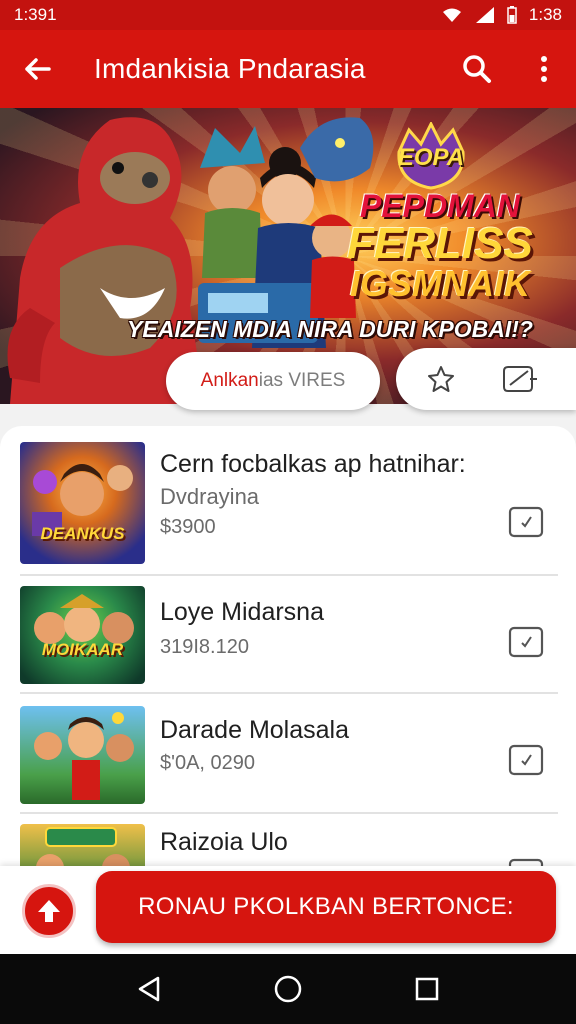 This screenshot has height=1024, width=576. What do you see at coordinates (273, 381) in the screenshot?
I see `filter-pill: Anlkan ias VIRES` at bounding box center [273, 381].